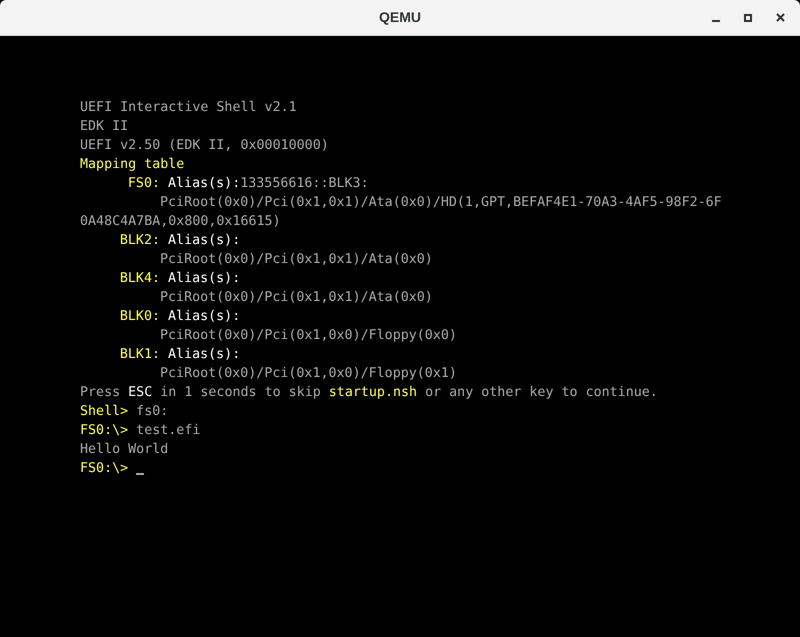  Describe the element at coordinates (105, 469) in the screenshot. I see `console-line: FS0:\>` at that location.